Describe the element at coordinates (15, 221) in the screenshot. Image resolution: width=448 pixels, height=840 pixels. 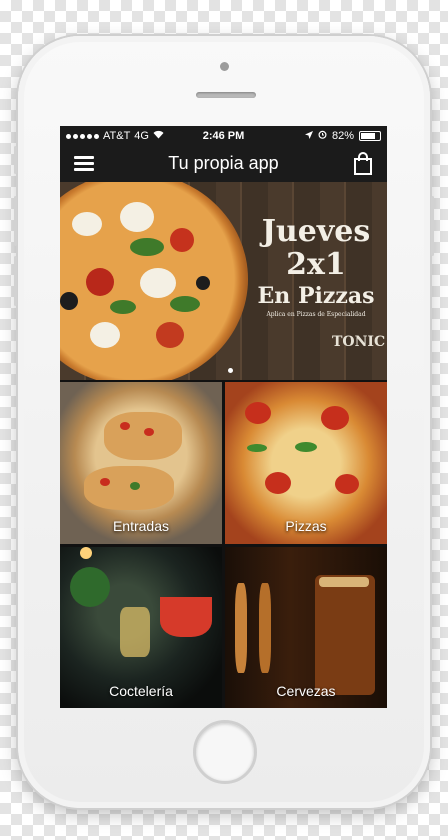
I see `volume-up-button` at that location.